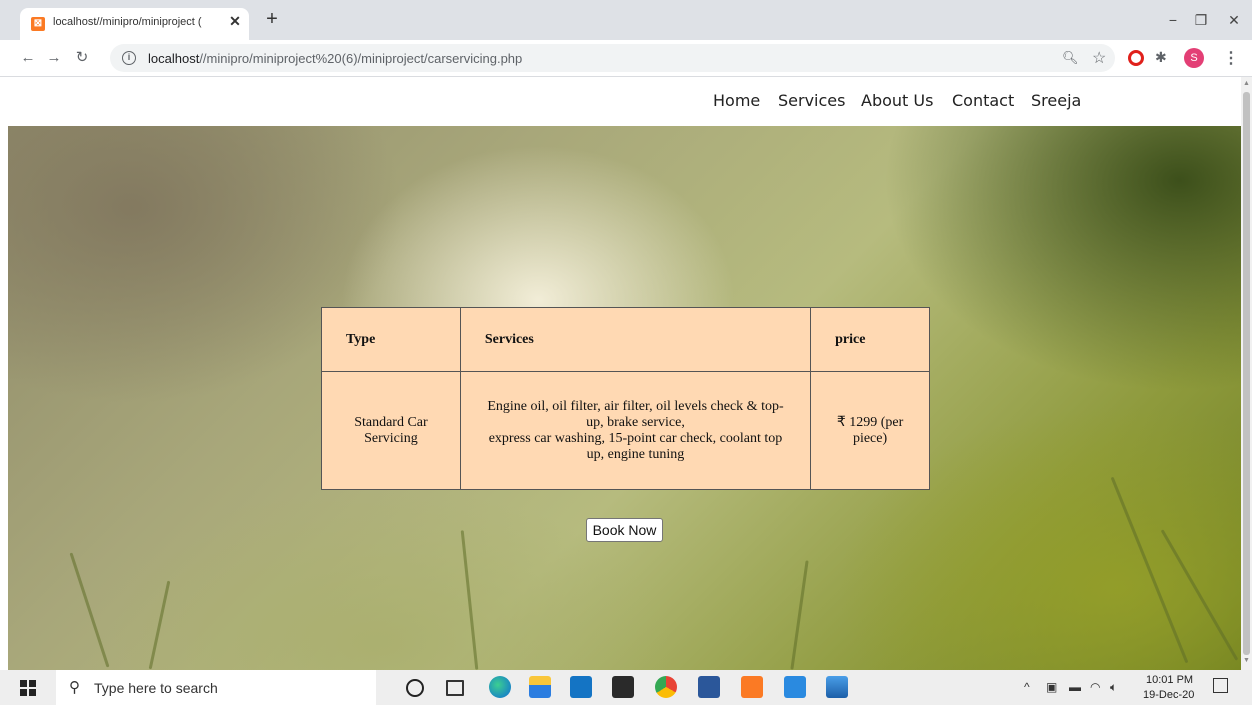 This screenshot has height=705, width=1252. What do you see at coordinates (795, 687) in the screenshot?
I see `vscode-icon` at bounding box center [795, 687].